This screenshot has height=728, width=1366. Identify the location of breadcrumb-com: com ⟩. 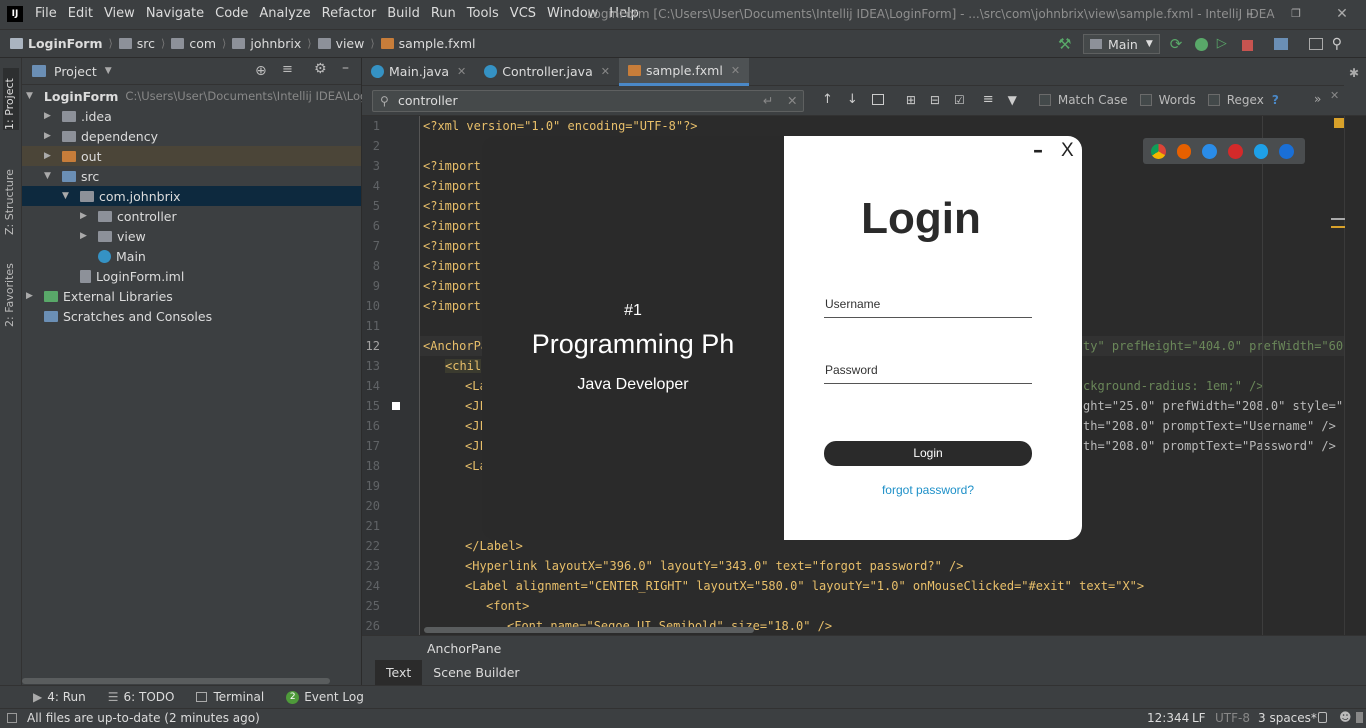
(198, 43).